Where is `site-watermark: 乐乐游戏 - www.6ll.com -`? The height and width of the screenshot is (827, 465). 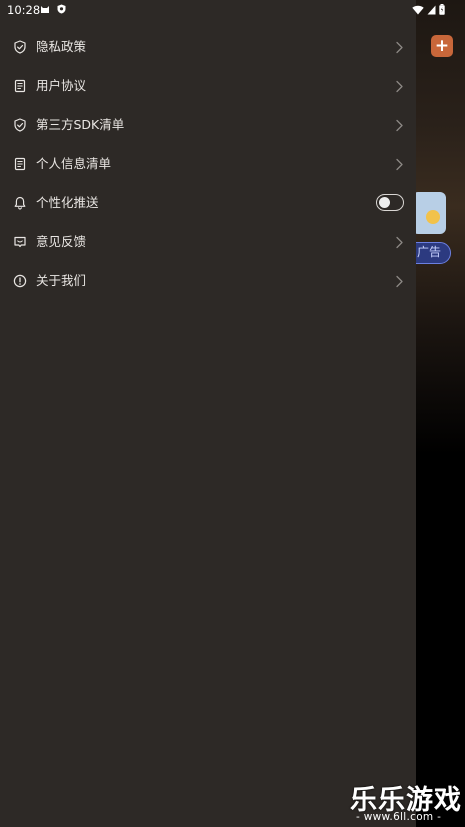
site-watermark: 乐乐游戏 - www.6ll.com - is located at coordinates (407, 802).